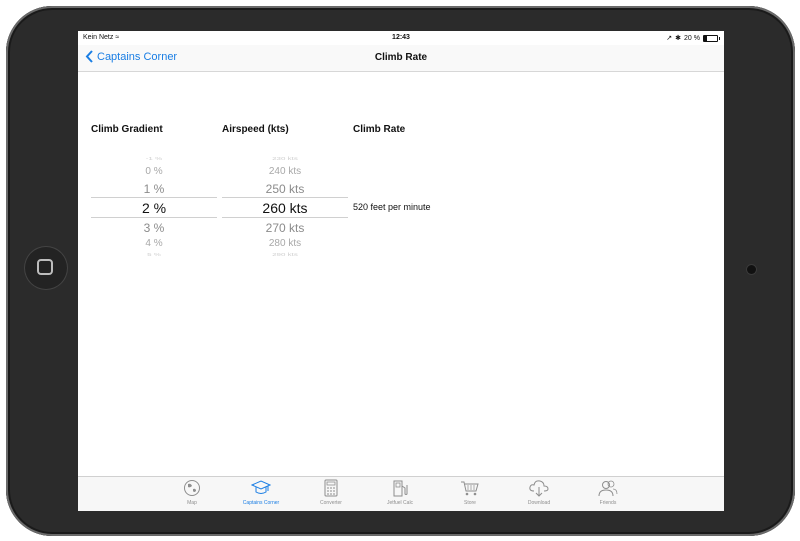 This screenshot has width=800, height=541. I want to click on picker-row: 250 kts, so click(285, 189).